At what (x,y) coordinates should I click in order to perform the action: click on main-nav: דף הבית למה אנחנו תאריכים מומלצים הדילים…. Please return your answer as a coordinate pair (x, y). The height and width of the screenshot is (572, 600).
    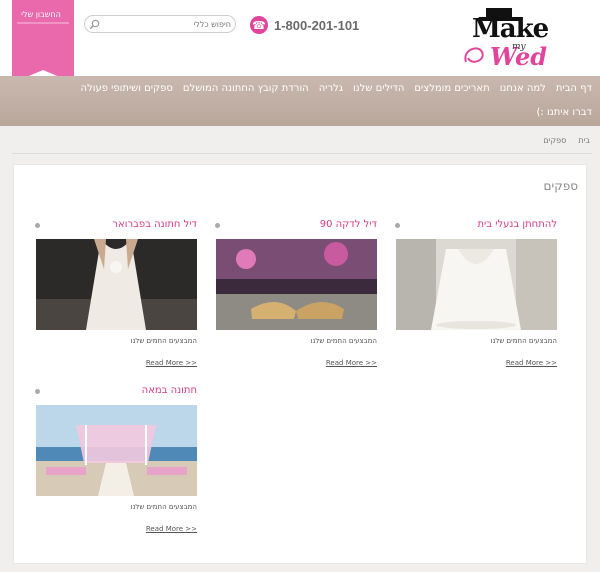
    Looking at the image, I should click on (300, 101).